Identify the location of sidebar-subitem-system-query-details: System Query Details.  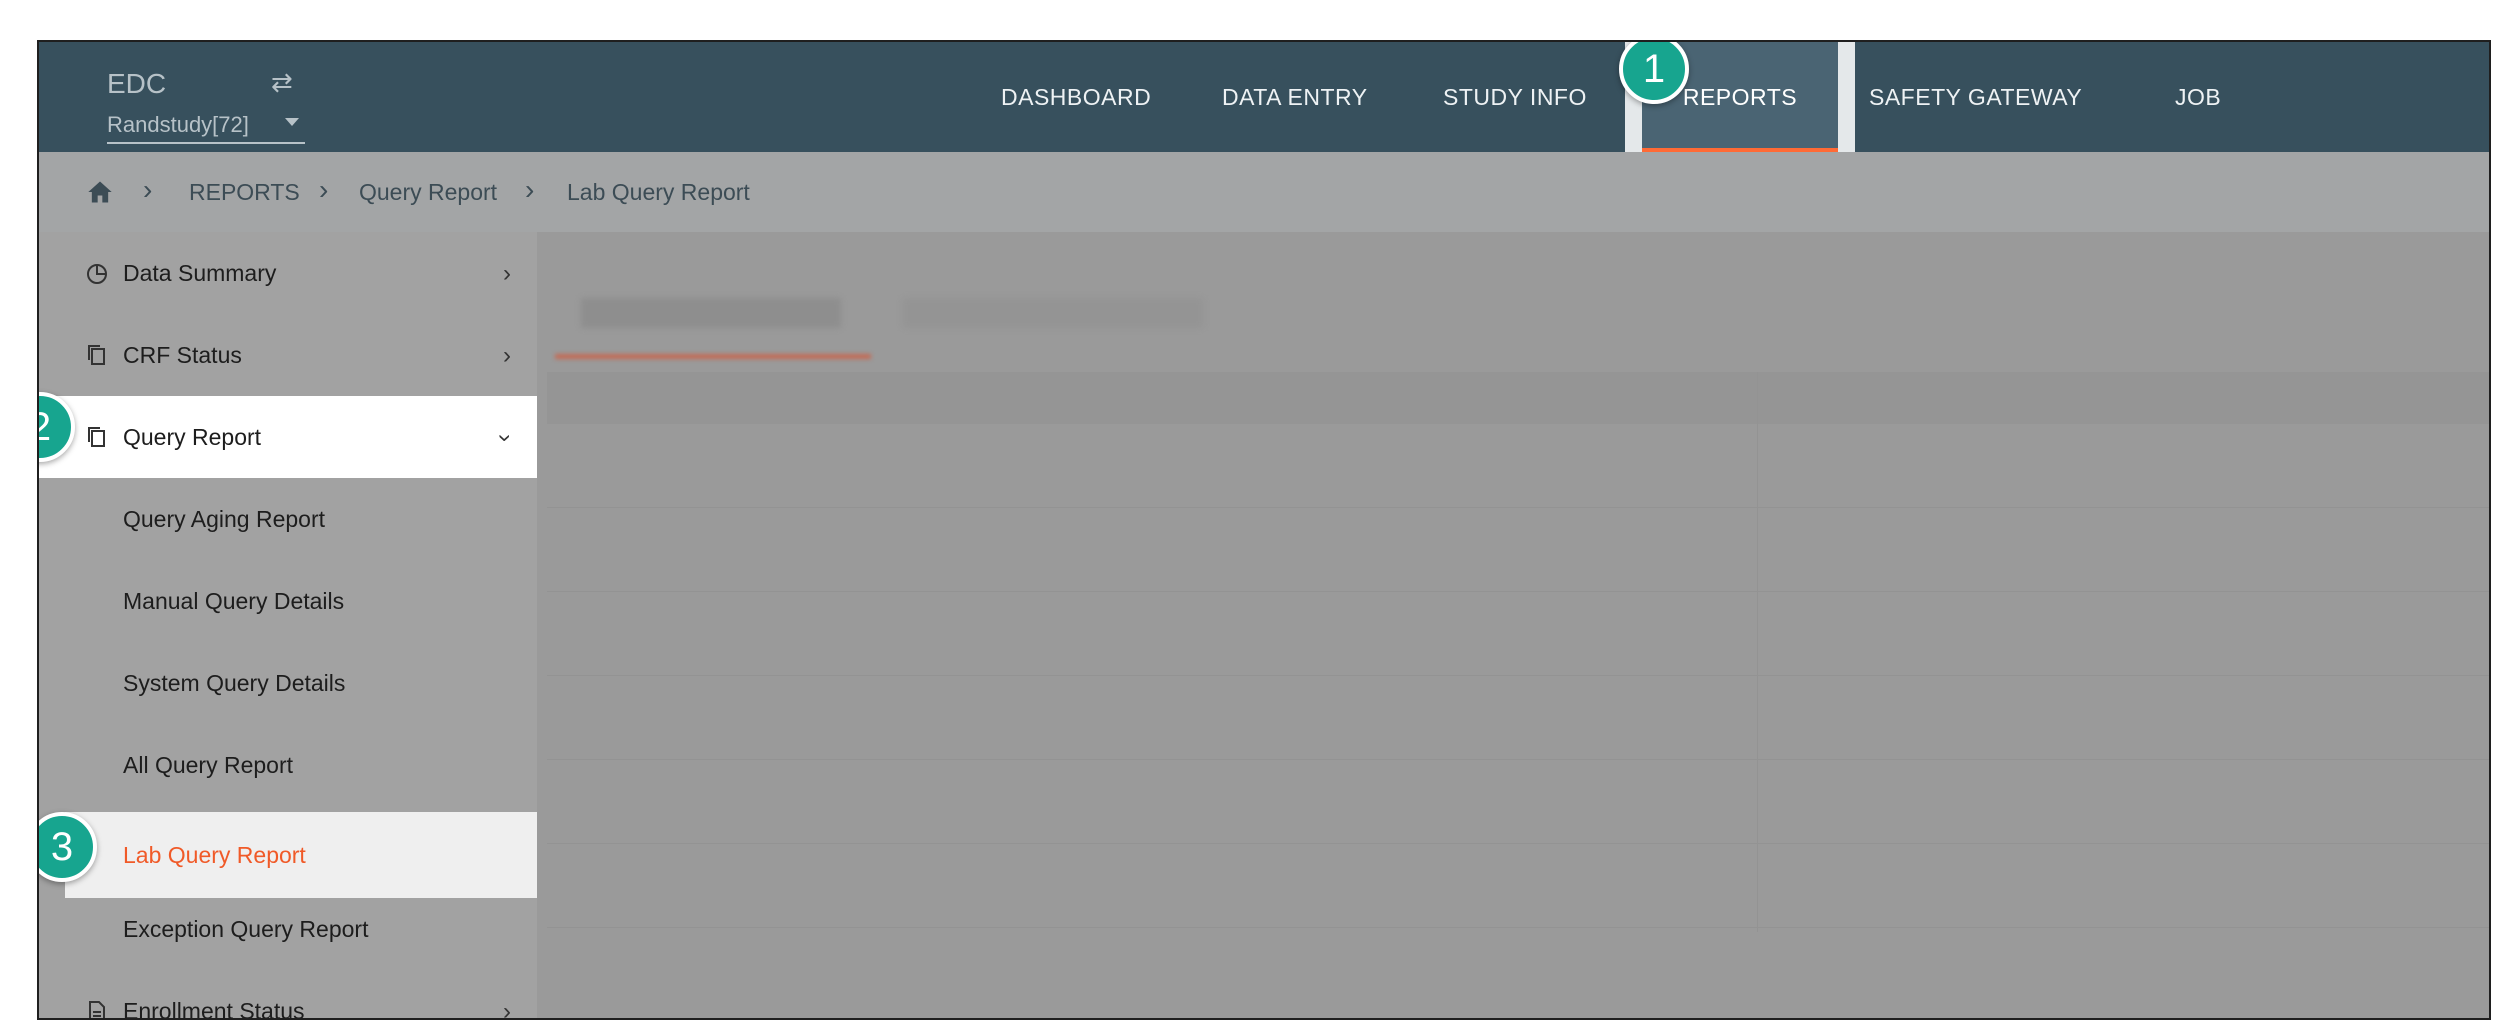
(288, 683).